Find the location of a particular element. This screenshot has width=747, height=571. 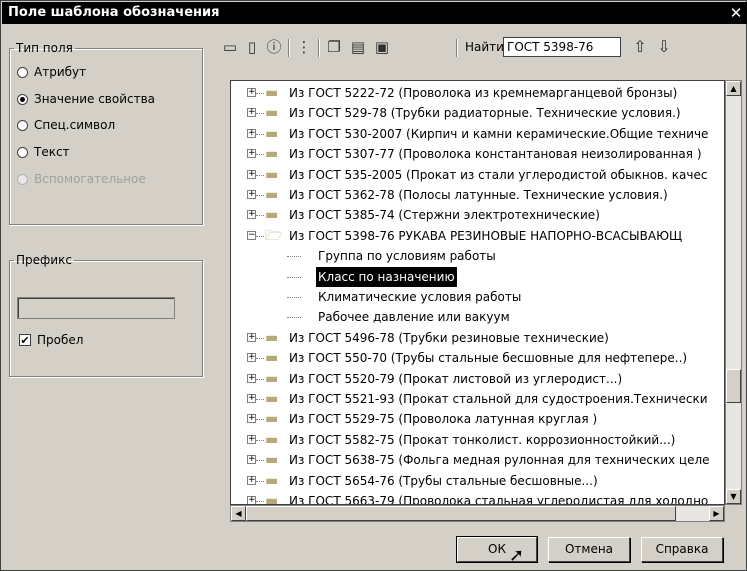

mouse-pointer-icon: ➚ is located at coordinates (517, 555).